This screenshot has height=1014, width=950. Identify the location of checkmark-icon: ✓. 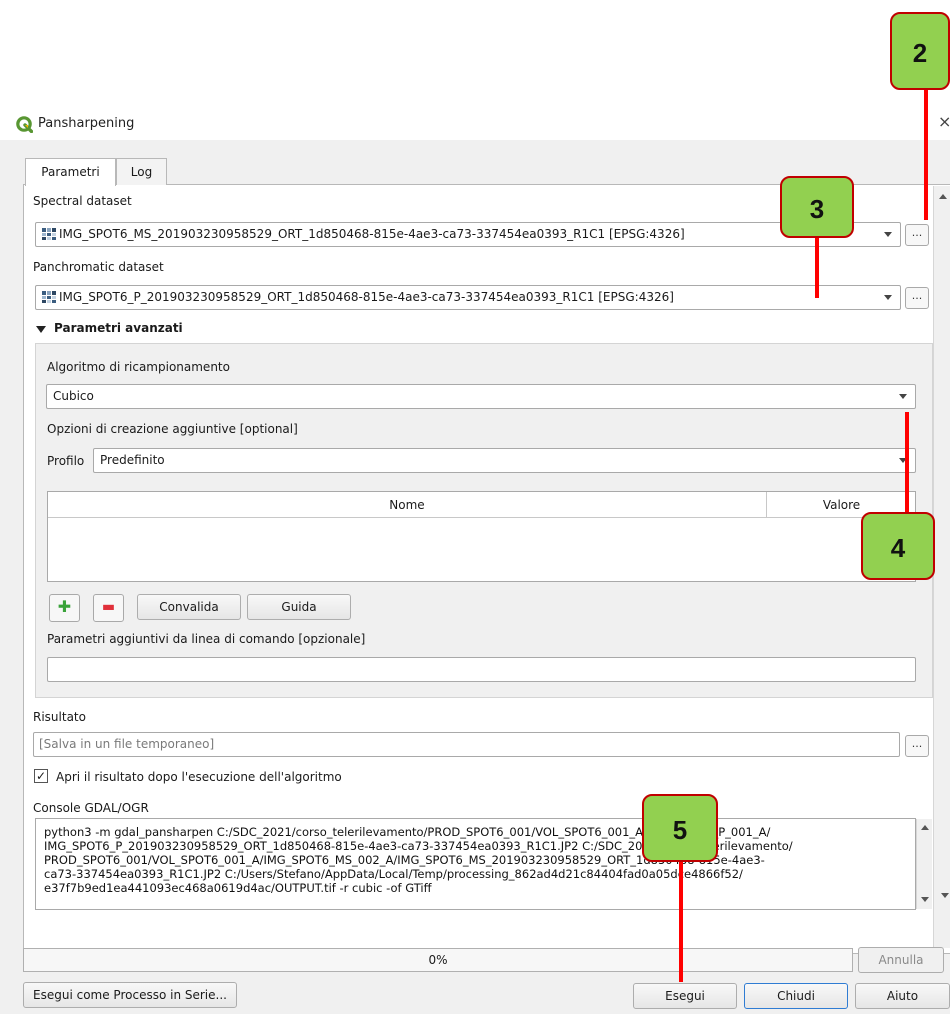
(41, 776).